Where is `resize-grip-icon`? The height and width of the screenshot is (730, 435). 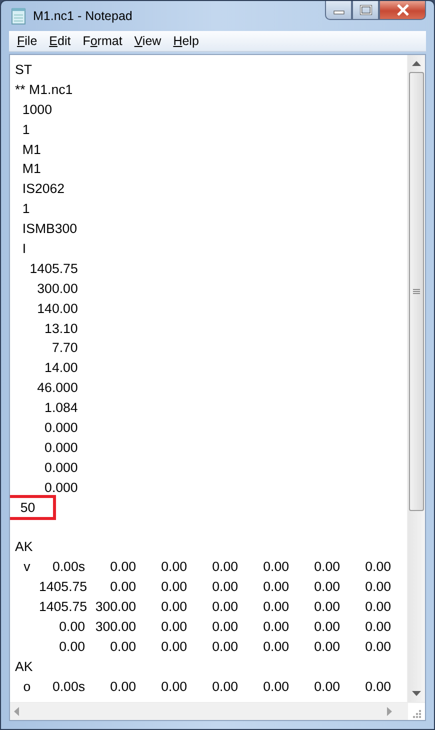
resize-grip-icon is located at coordinates (416, 713).